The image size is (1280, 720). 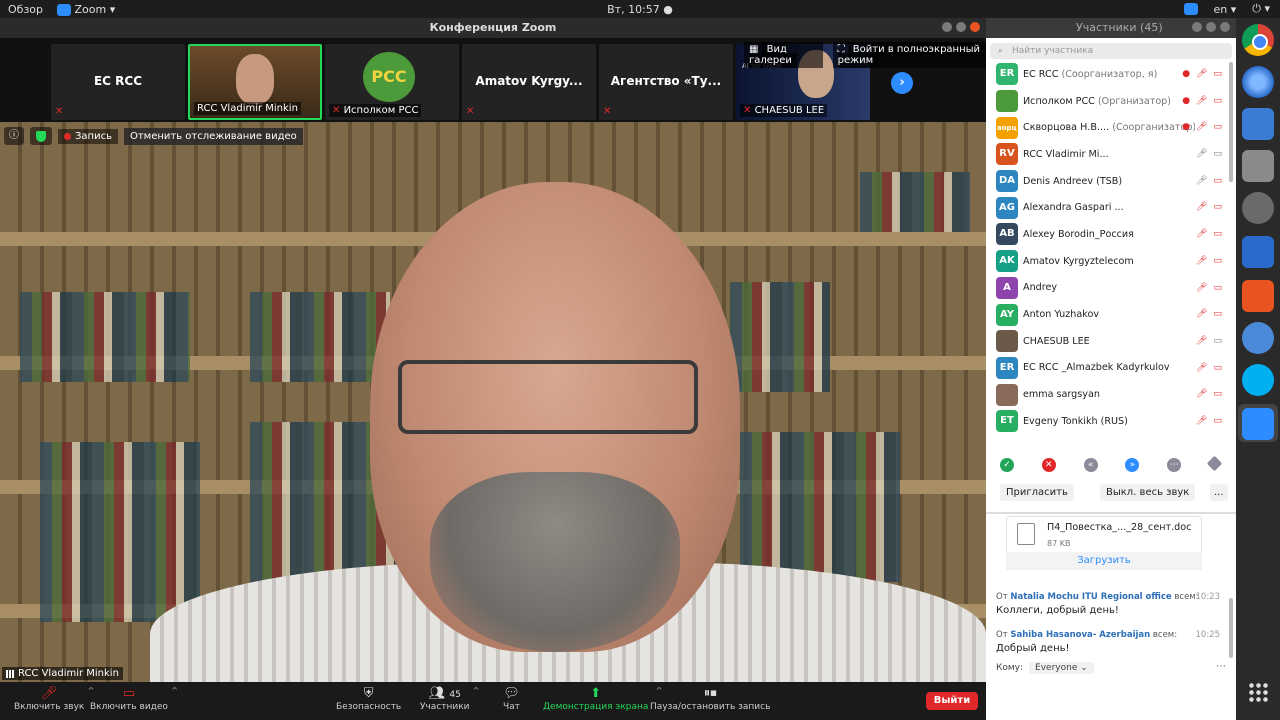 I want to click on zoom-tray-icon, so click(x=1190, y=9).